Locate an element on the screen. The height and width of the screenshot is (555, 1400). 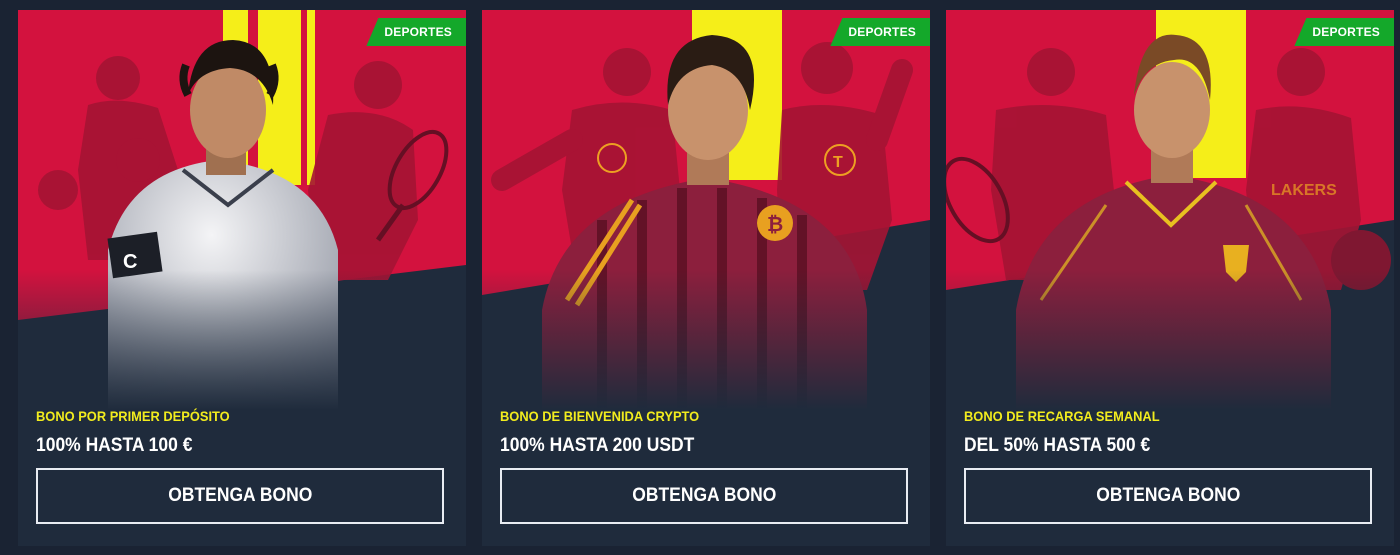
svg-text: C is located at coordinates (130, 262).